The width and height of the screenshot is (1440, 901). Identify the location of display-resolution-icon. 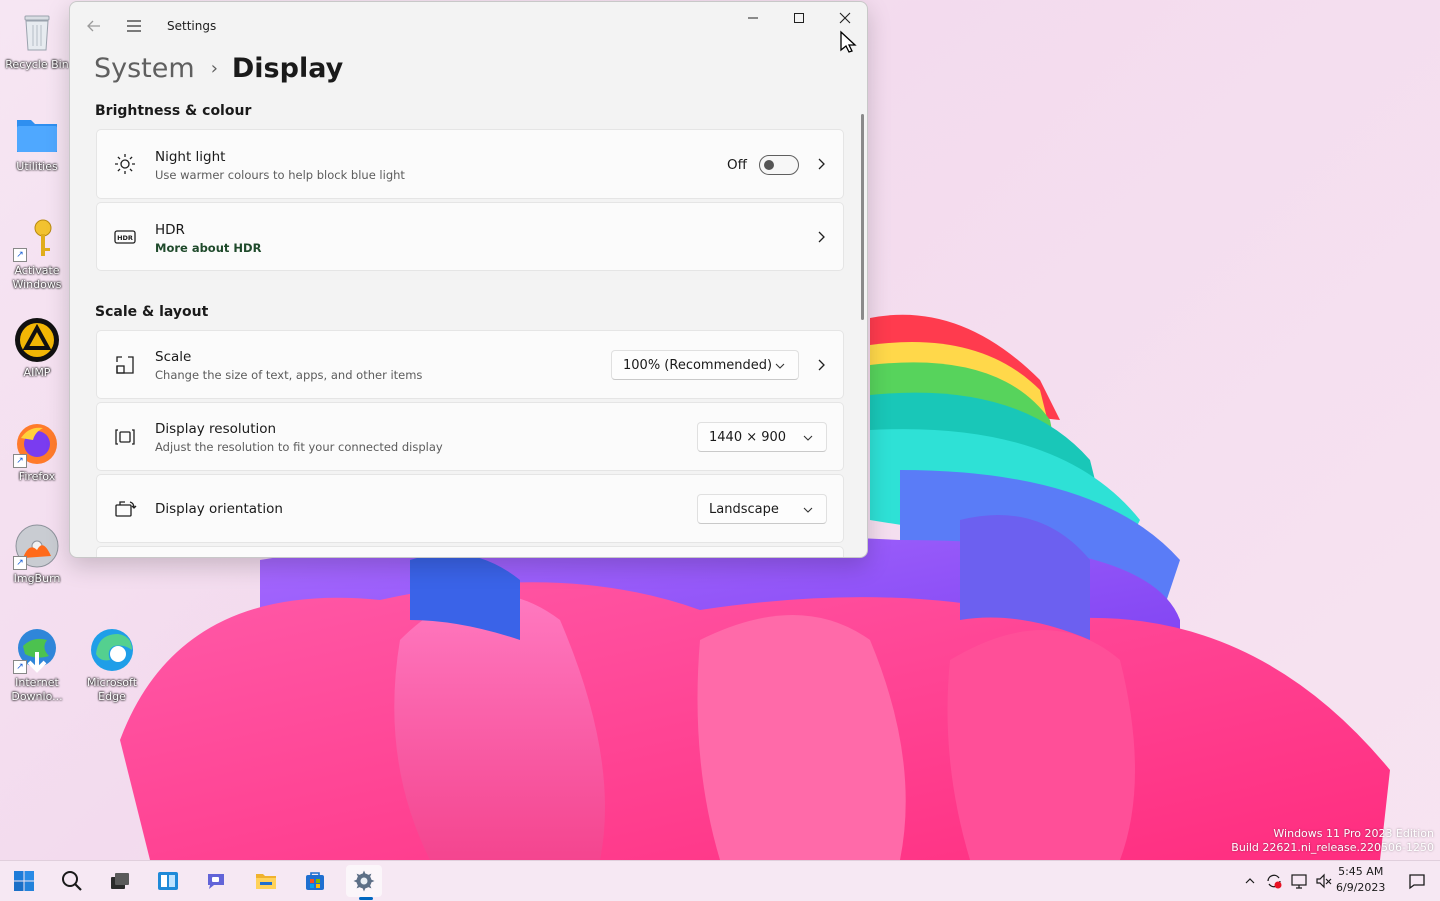
(125, 437).